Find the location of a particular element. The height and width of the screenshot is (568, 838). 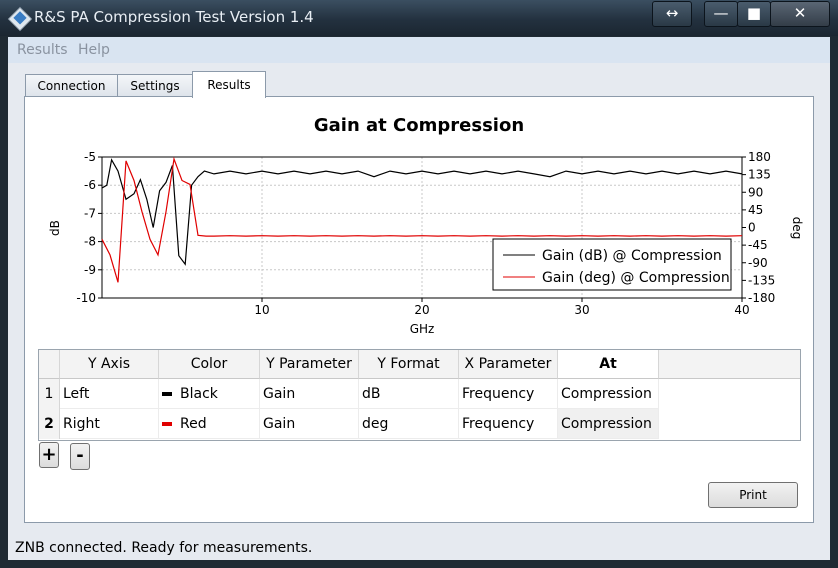

col-header-color: Color is located at coordinates (209, 364).